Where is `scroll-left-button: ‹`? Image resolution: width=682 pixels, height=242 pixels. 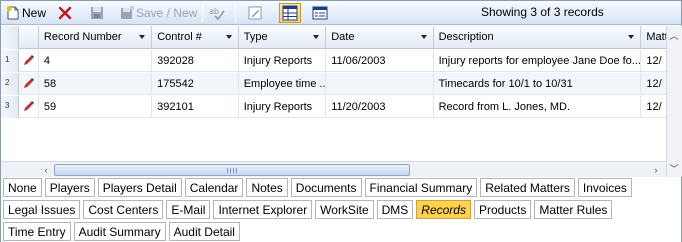
scroll-left-button: ‹ is located at coordinates (46, 170).